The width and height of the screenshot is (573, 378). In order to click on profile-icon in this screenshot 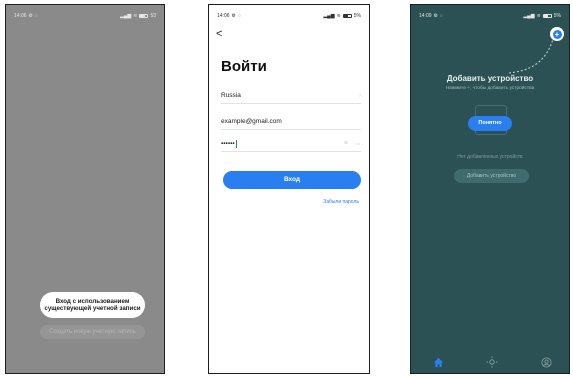, I will do `click(546, 362)`.